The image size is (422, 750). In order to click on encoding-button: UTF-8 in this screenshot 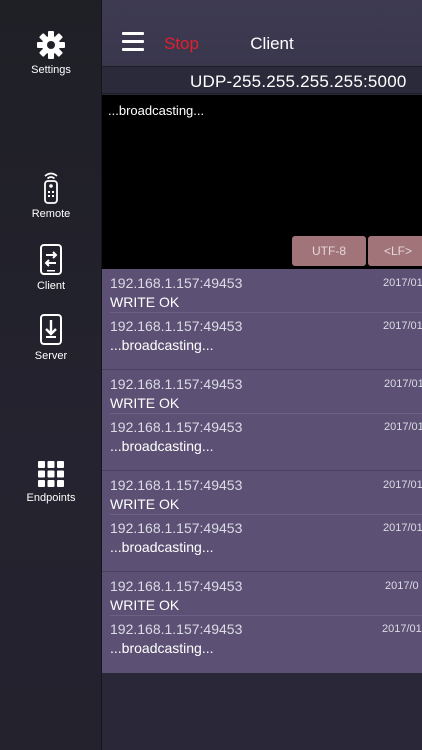, I will do `click(329, 251)`.